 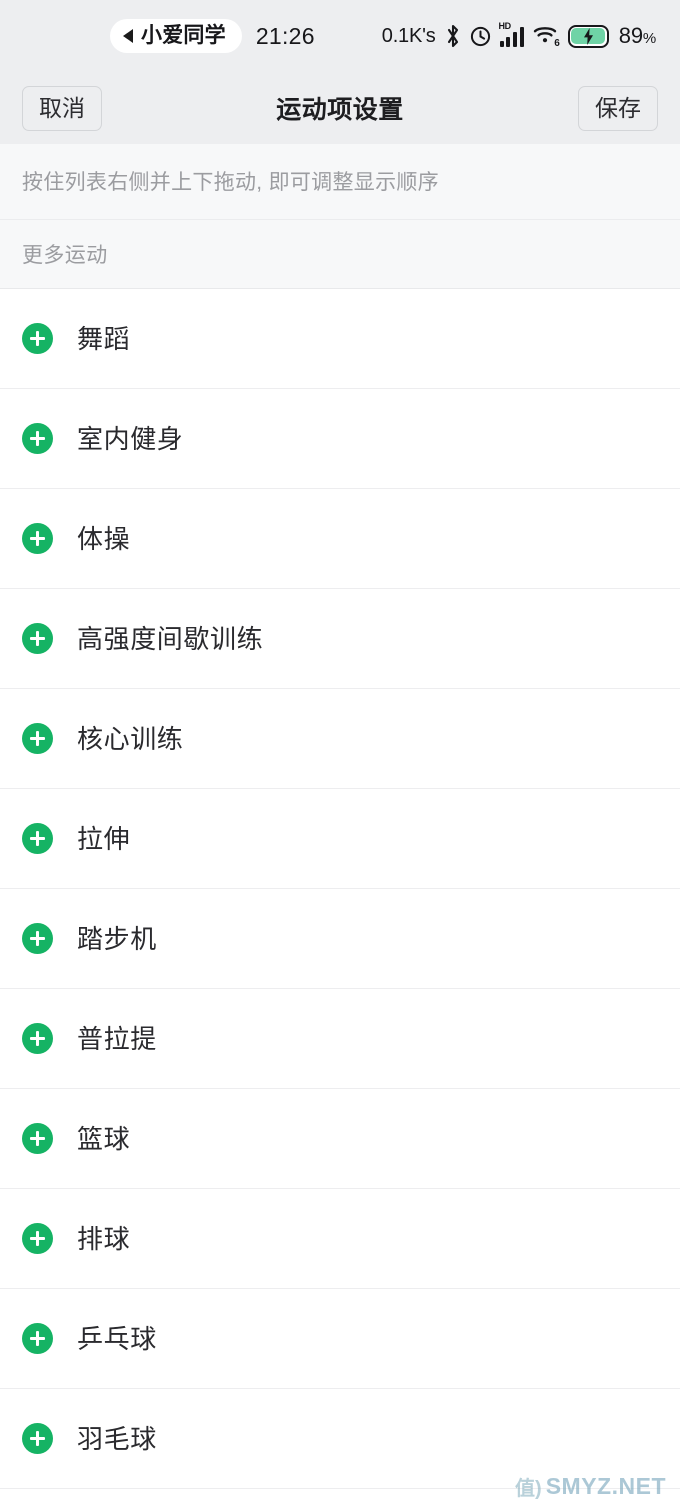 I want to click on navigation-bar: 取消 运动项设置 保存, so click(x=340, y=108).